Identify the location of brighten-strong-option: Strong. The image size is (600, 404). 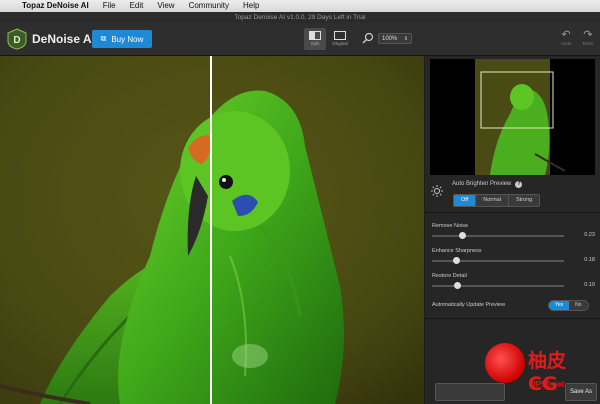
(524, 200).